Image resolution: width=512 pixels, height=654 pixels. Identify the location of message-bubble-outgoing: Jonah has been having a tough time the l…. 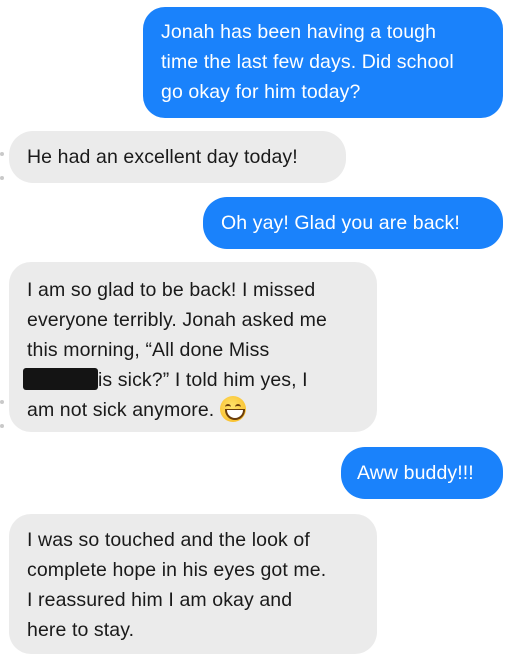
(323, 62).